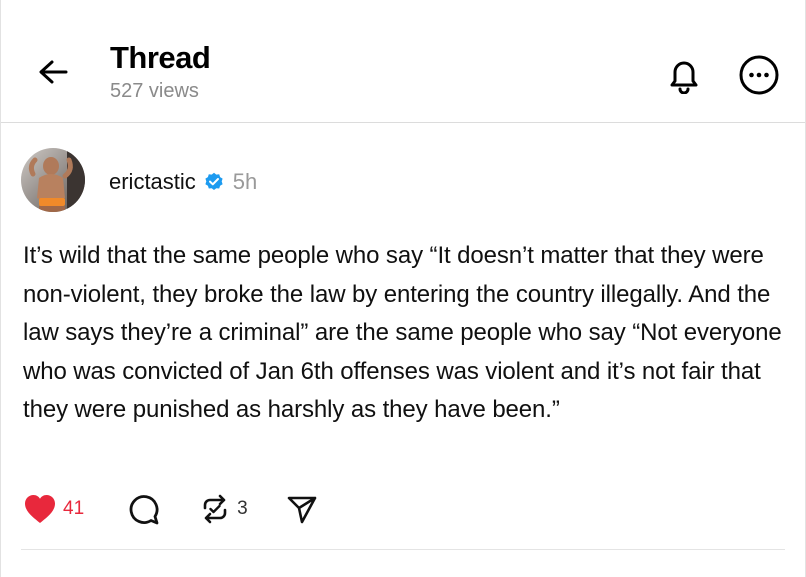 The width and height of the screenshot is (806, 577). What do you see at coordinates (160, 57) in the screenshot?
I see `page-title: Thread` at bounding box center [160, 57].